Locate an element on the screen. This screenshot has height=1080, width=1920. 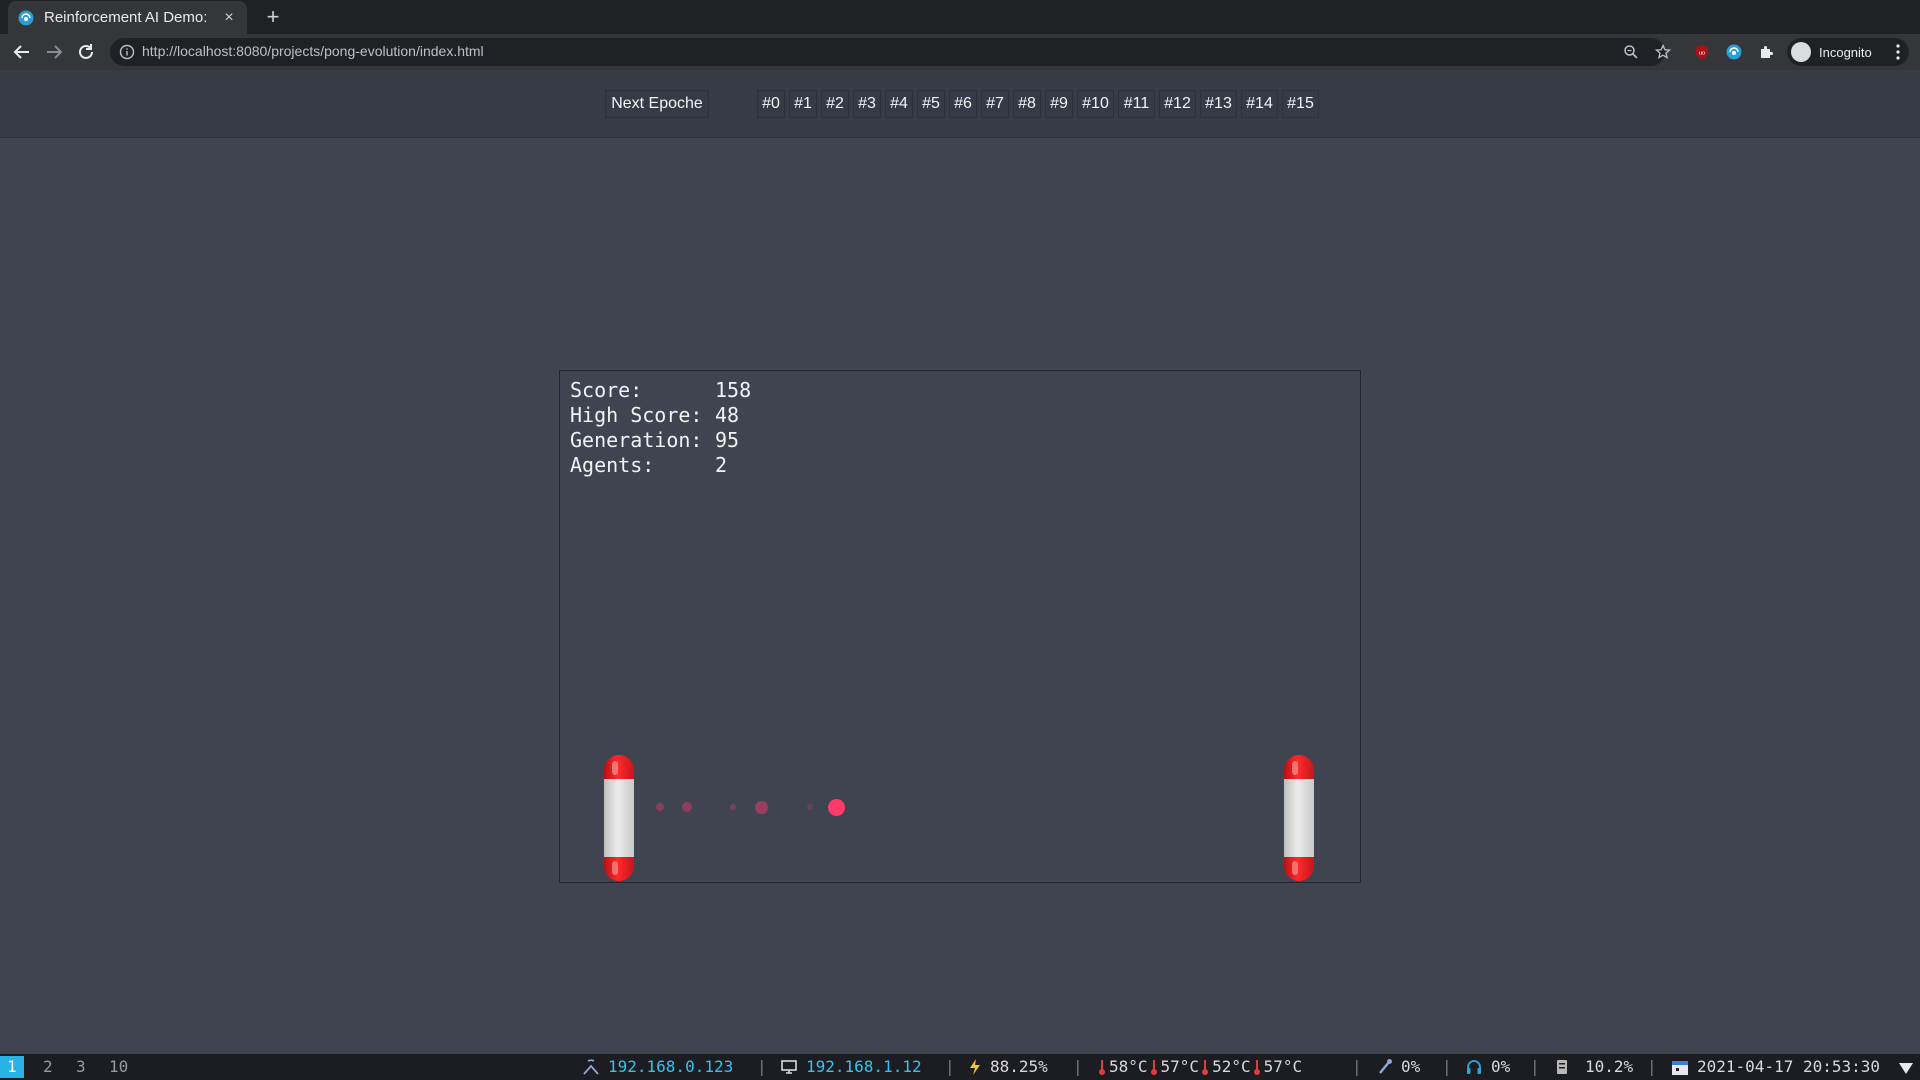
app-extension-icon is located at coordinates (1734, 52).